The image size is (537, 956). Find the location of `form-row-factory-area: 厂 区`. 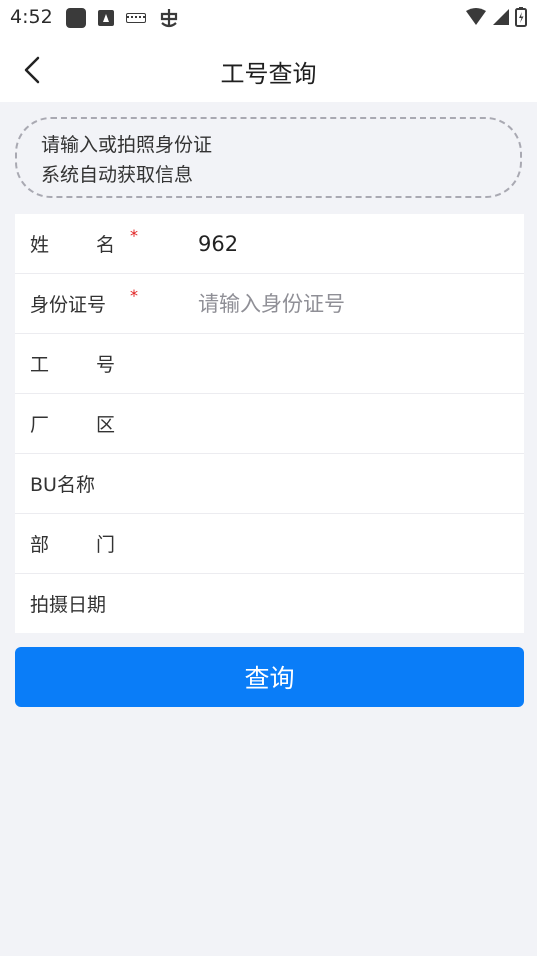

form-row-factory-area: 厂 区 is located at coordinates (269, 424).